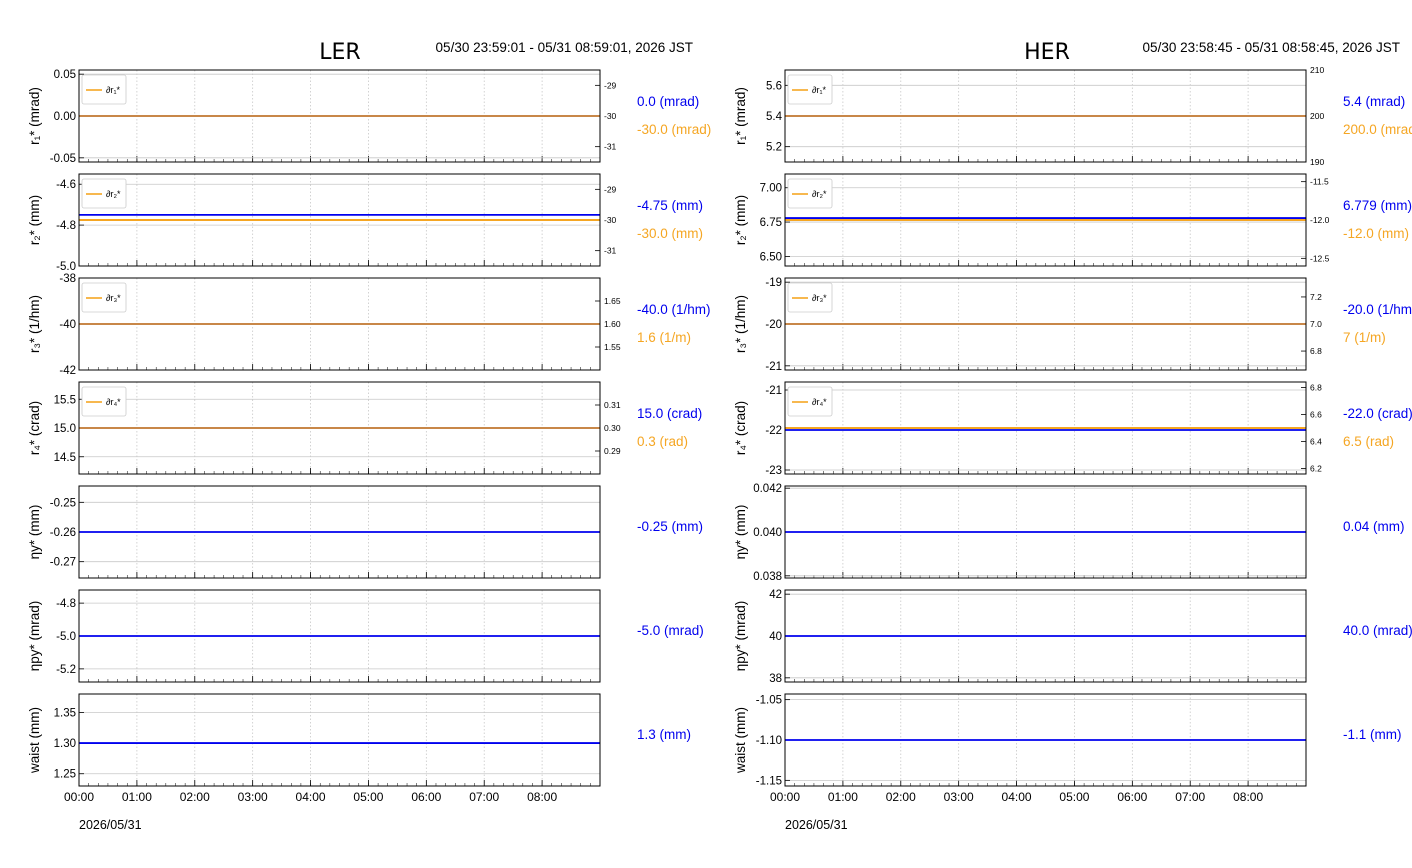 The height and width of the screenshot is (868, 1412). Describe the element at coordinates (65, 458) in the screenshot. I see `y-tick-label: 14.5` at that location.